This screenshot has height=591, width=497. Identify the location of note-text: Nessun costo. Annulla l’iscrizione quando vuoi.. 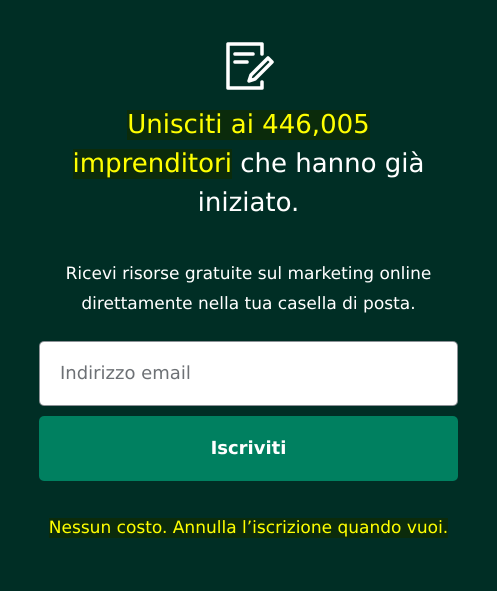
(248, 528).